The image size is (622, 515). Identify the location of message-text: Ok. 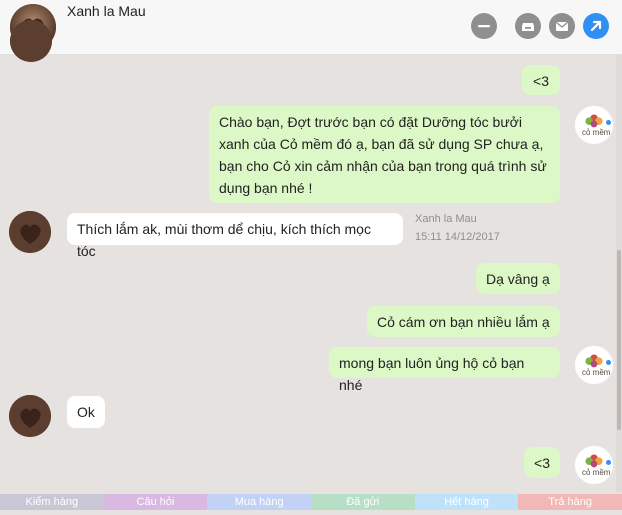
(86, 412).